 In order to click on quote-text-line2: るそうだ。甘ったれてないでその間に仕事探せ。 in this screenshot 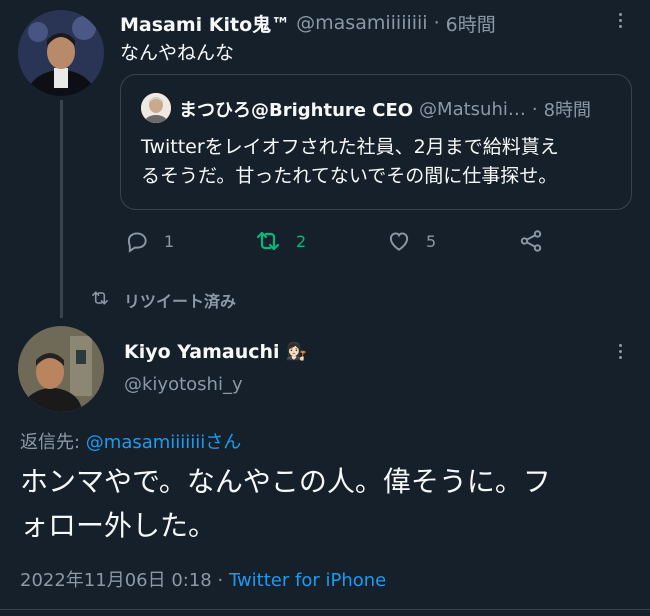, I will do `click(349, 176)`.